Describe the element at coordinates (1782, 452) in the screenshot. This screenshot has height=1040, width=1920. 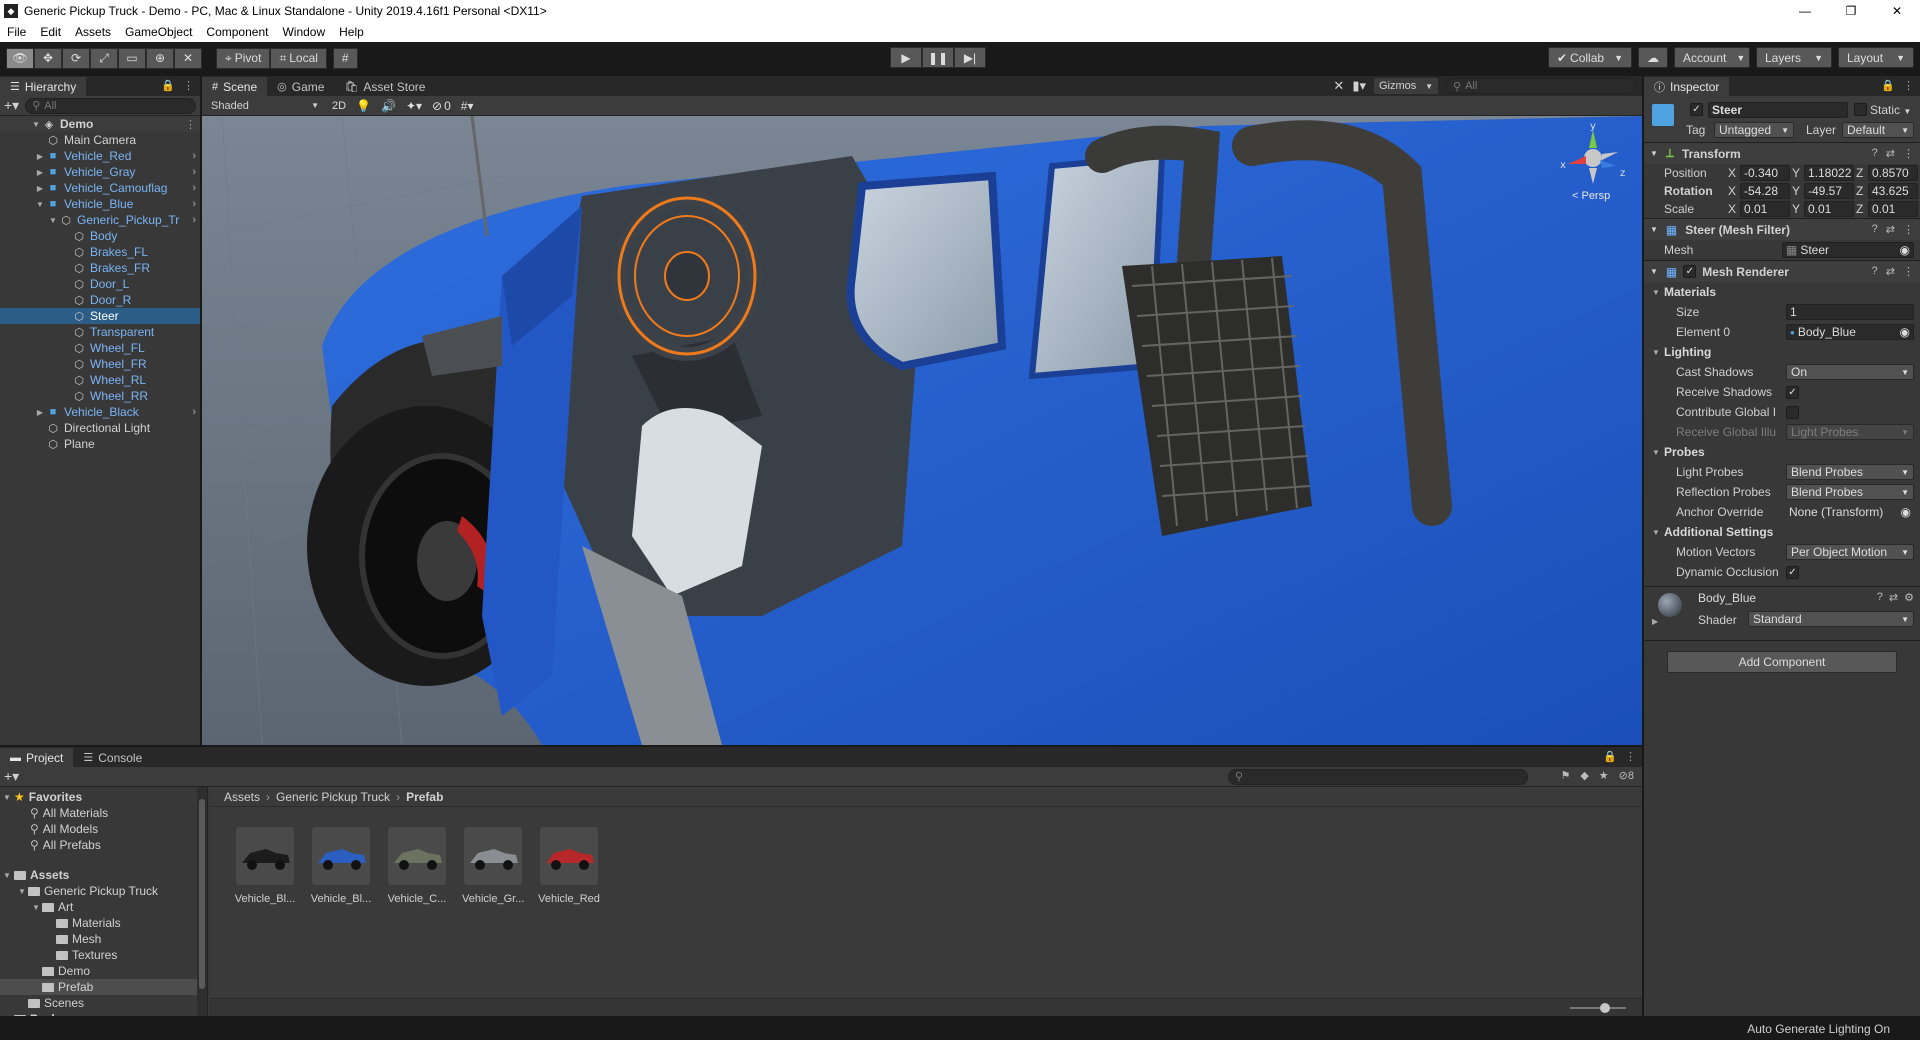
I see `probes-section-row: ▼ Probes` at that location.